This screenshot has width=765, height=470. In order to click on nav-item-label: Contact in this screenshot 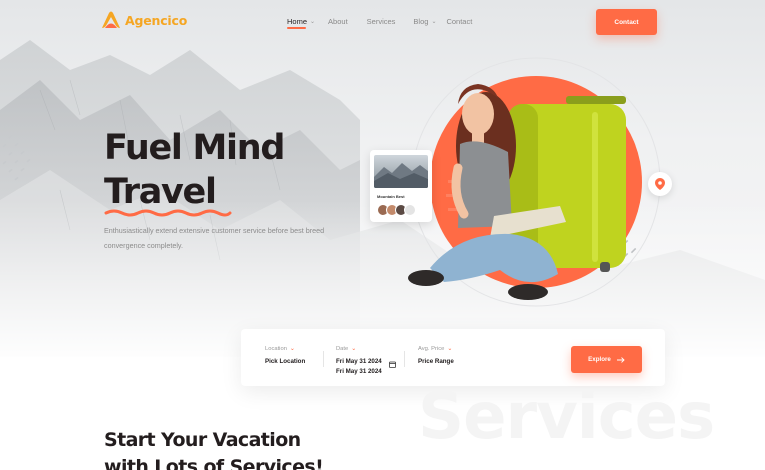, I will do `click(459, 21)`.